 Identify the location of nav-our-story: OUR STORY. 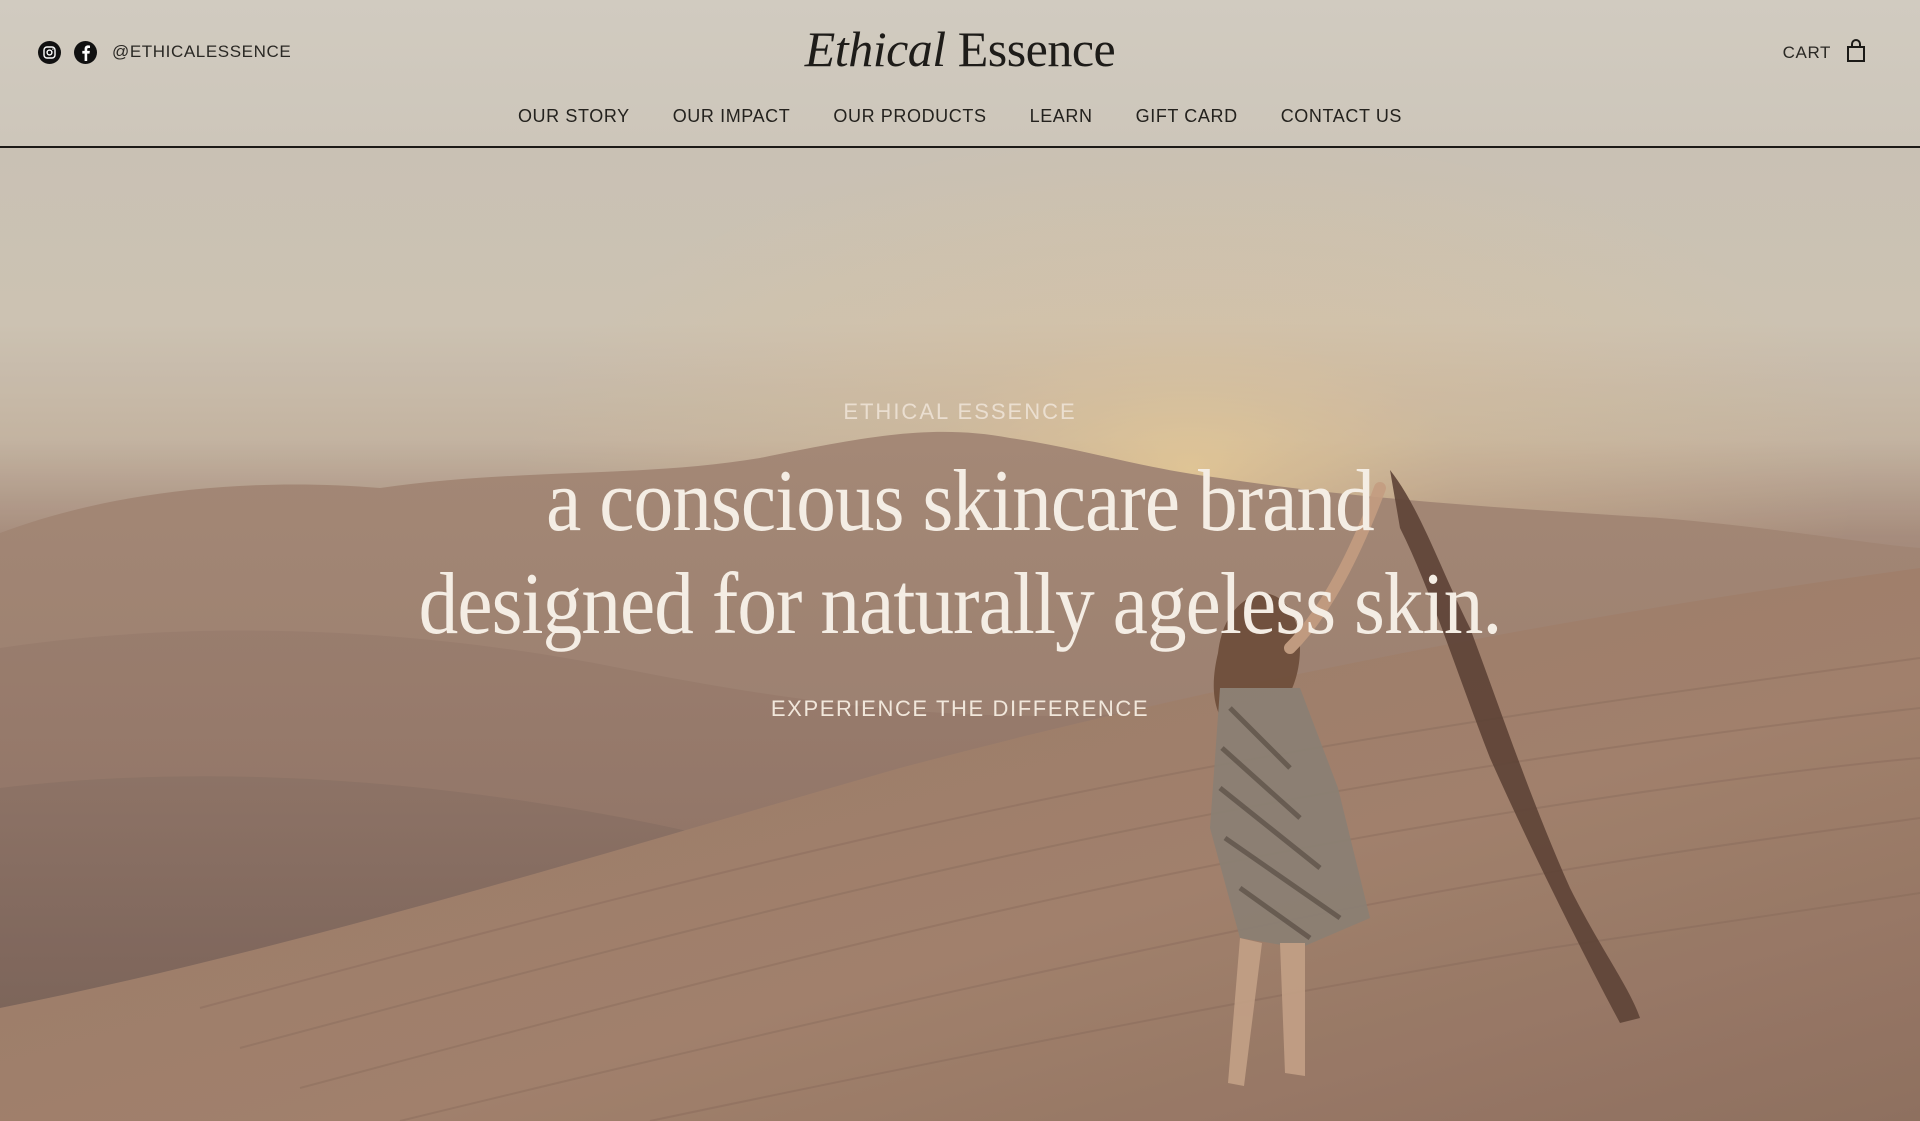
(574, 116).